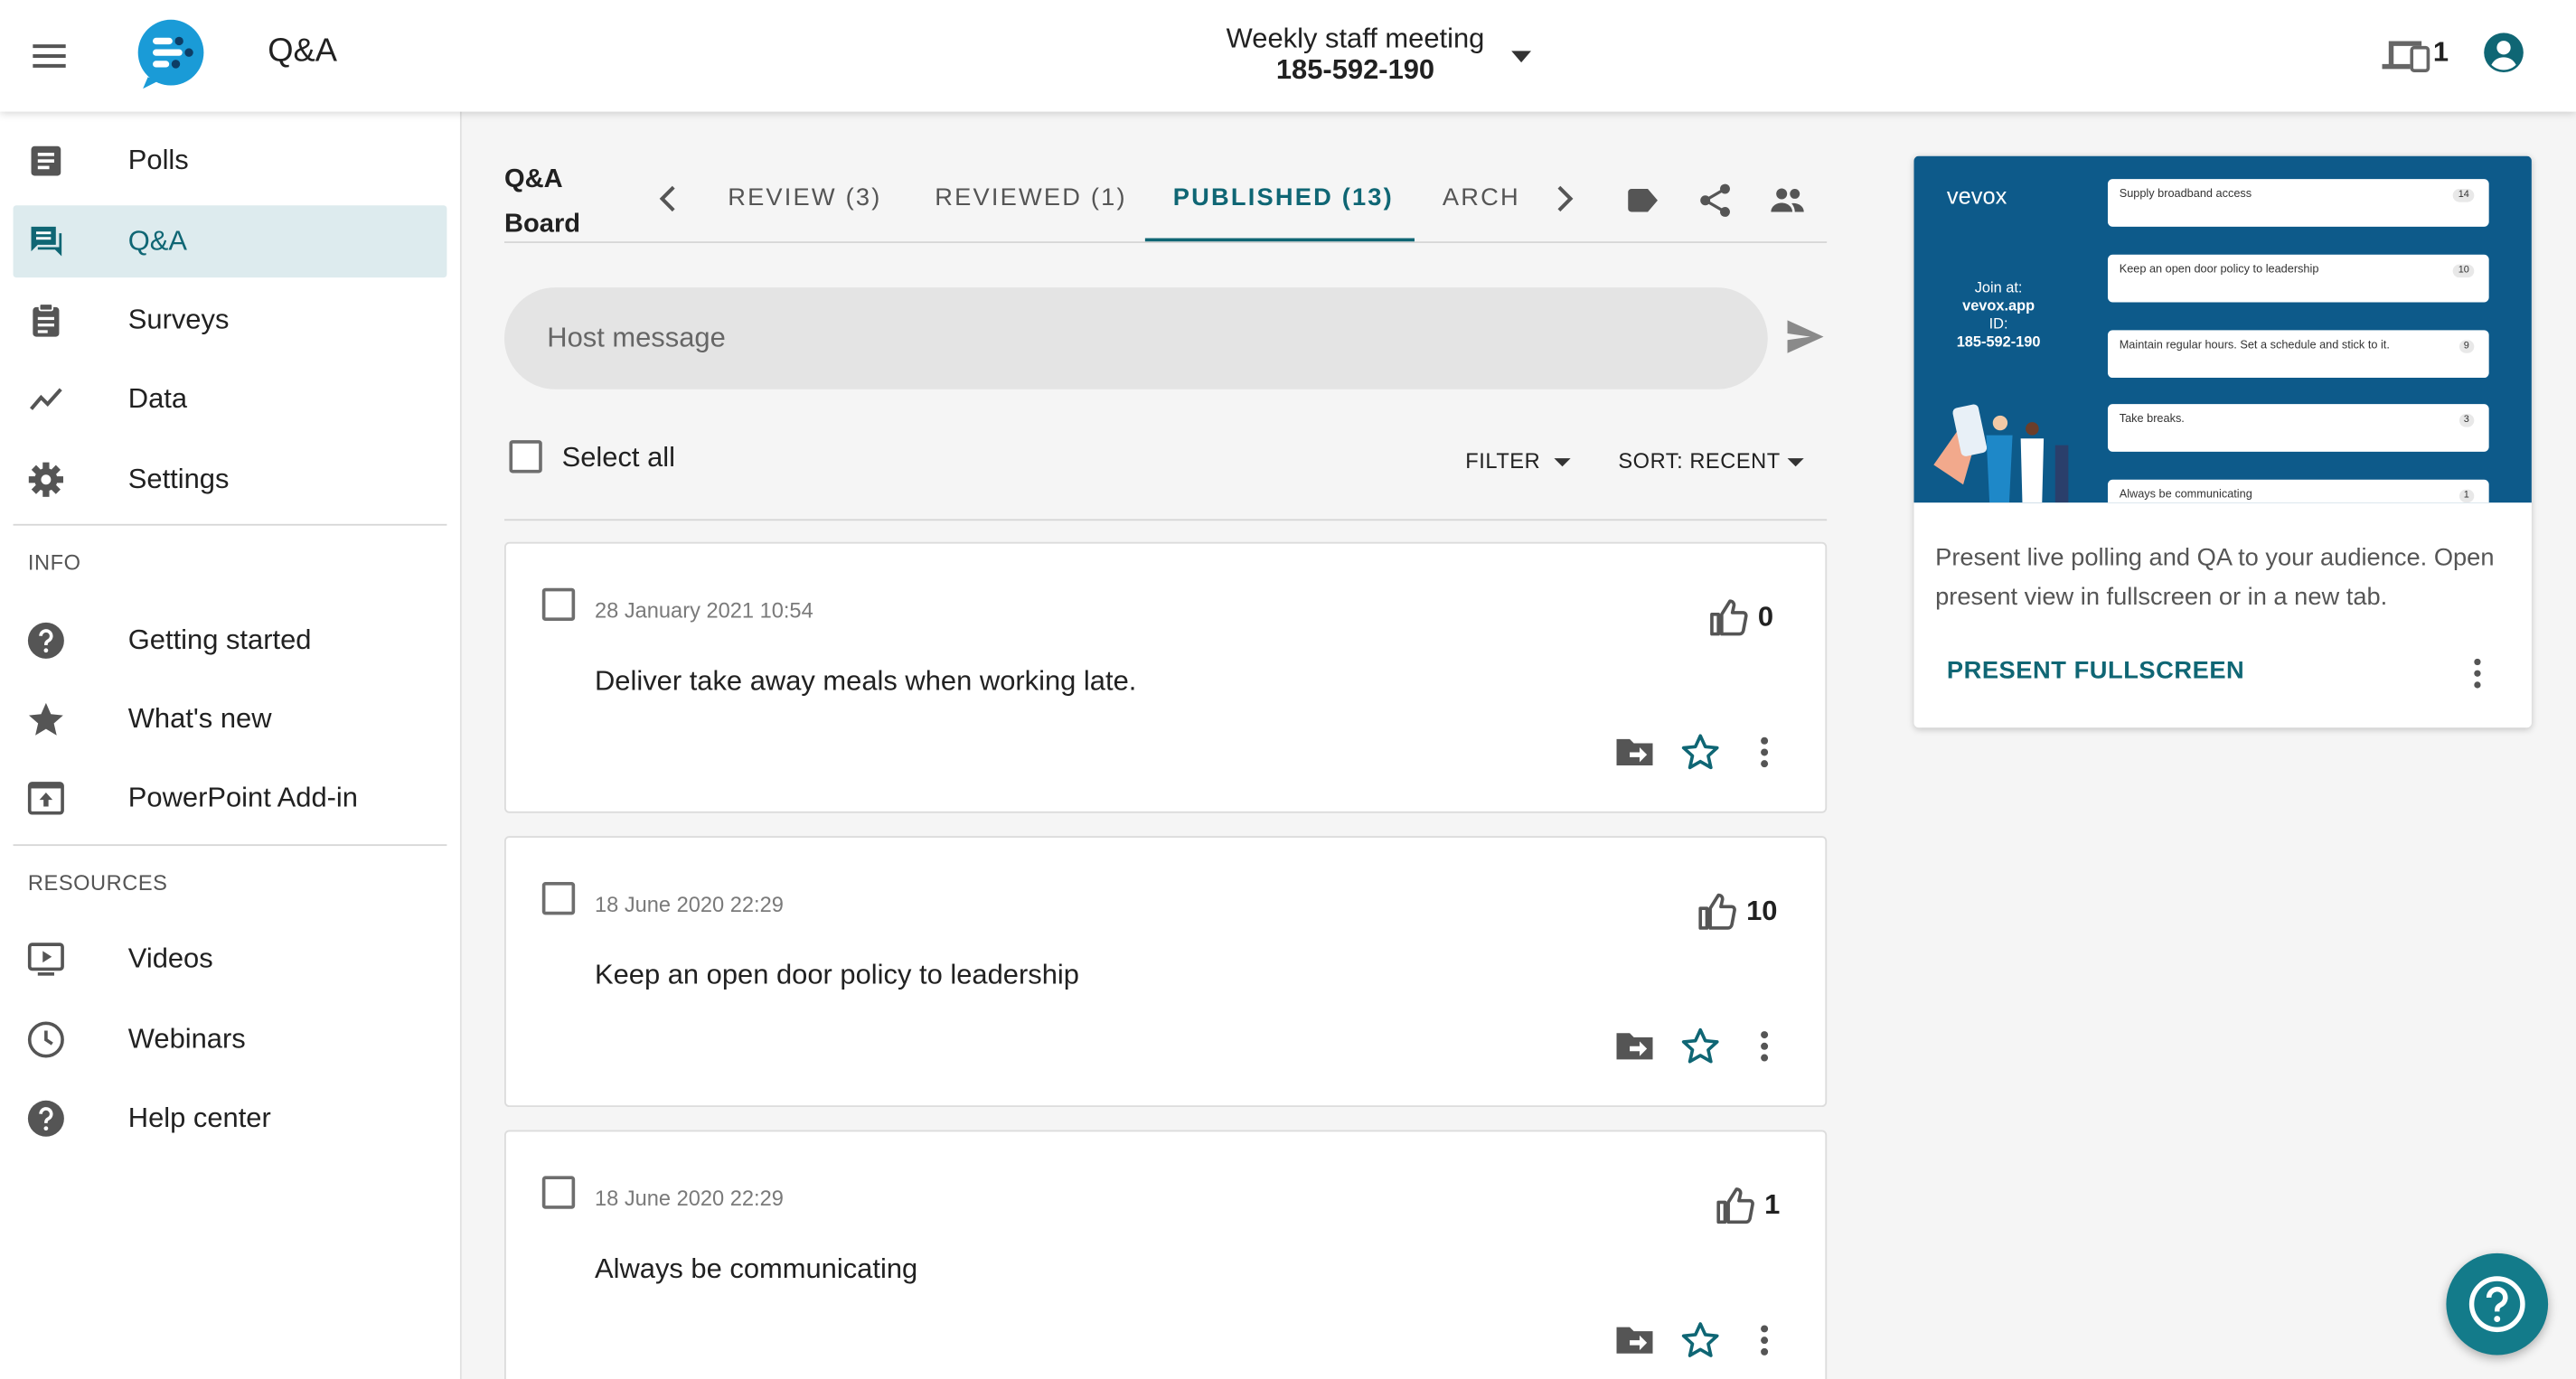  I want to click on like-count: 10, so click(1762, 911).